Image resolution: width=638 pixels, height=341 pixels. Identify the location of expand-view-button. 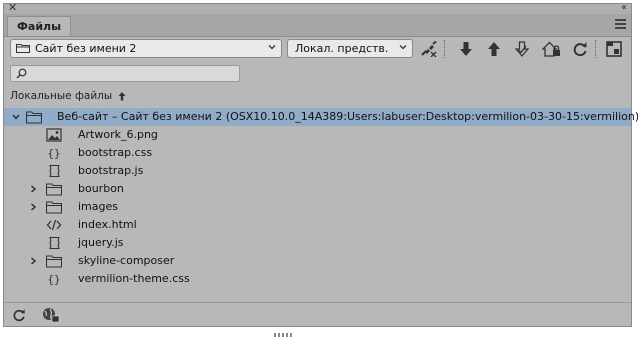
(614, 49).